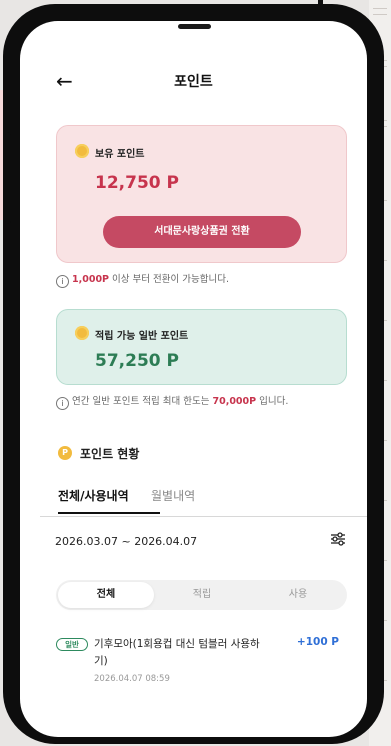 The width and height of the screenshot is (391, 746). I want to click on transaction-amount: +100 P, so click(317, 642).